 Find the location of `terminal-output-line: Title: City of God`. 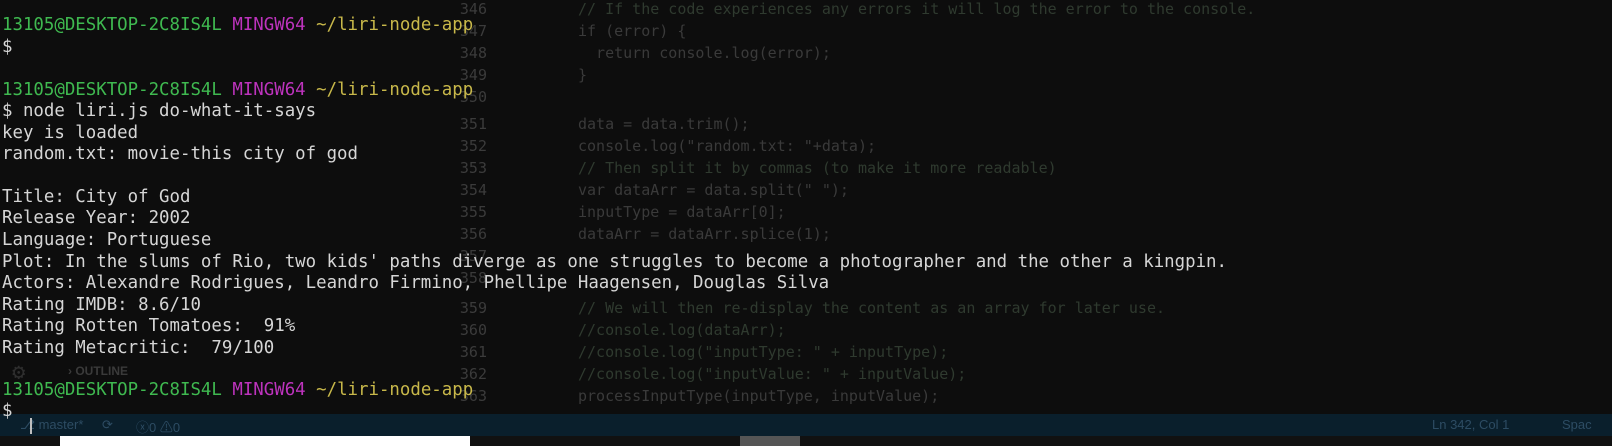

terminal-output-line: Title: City of God is located at coordinates (96, 197).